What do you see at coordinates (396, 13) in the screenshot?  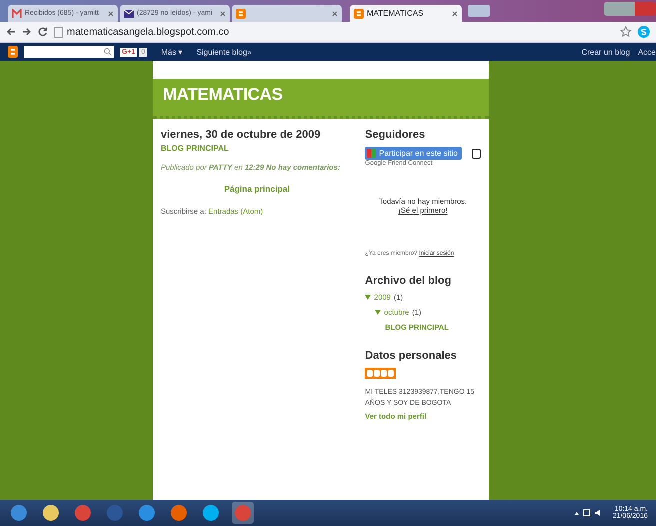 I see `tab-title: MATEMATICAS` at bounding box center [396, 13].